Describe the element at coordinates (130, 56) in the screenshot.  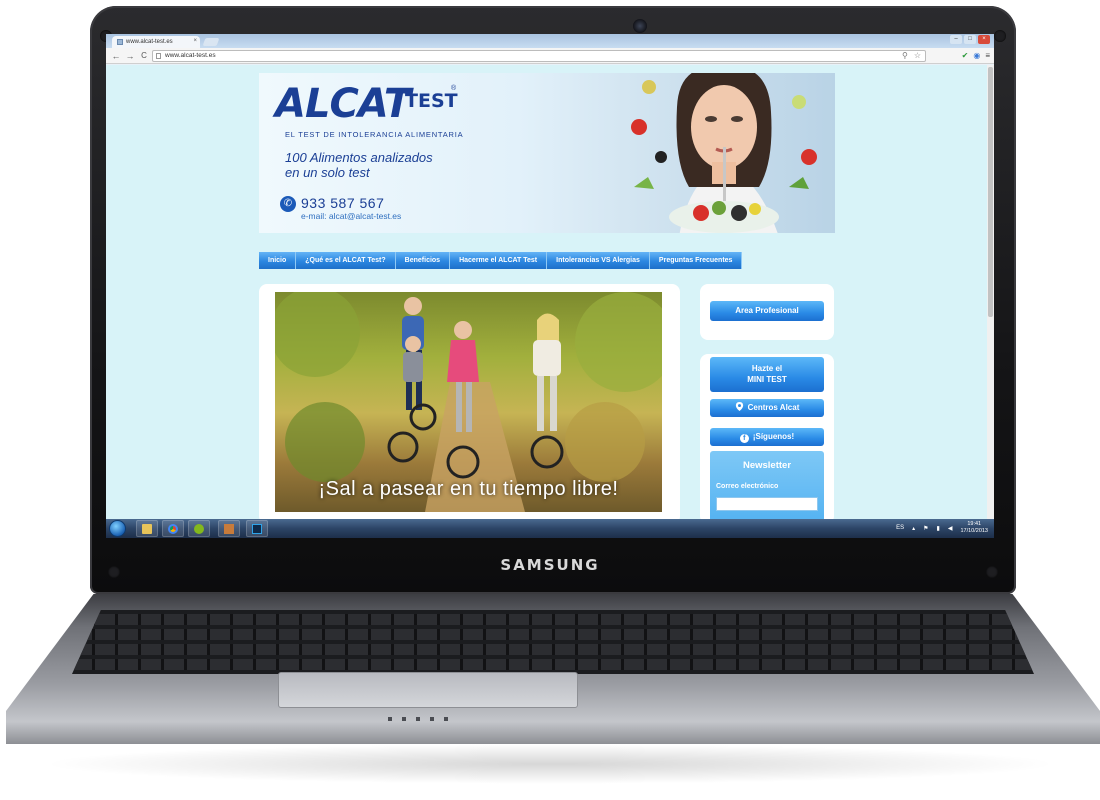
I see `forward-icon: →` at that location.